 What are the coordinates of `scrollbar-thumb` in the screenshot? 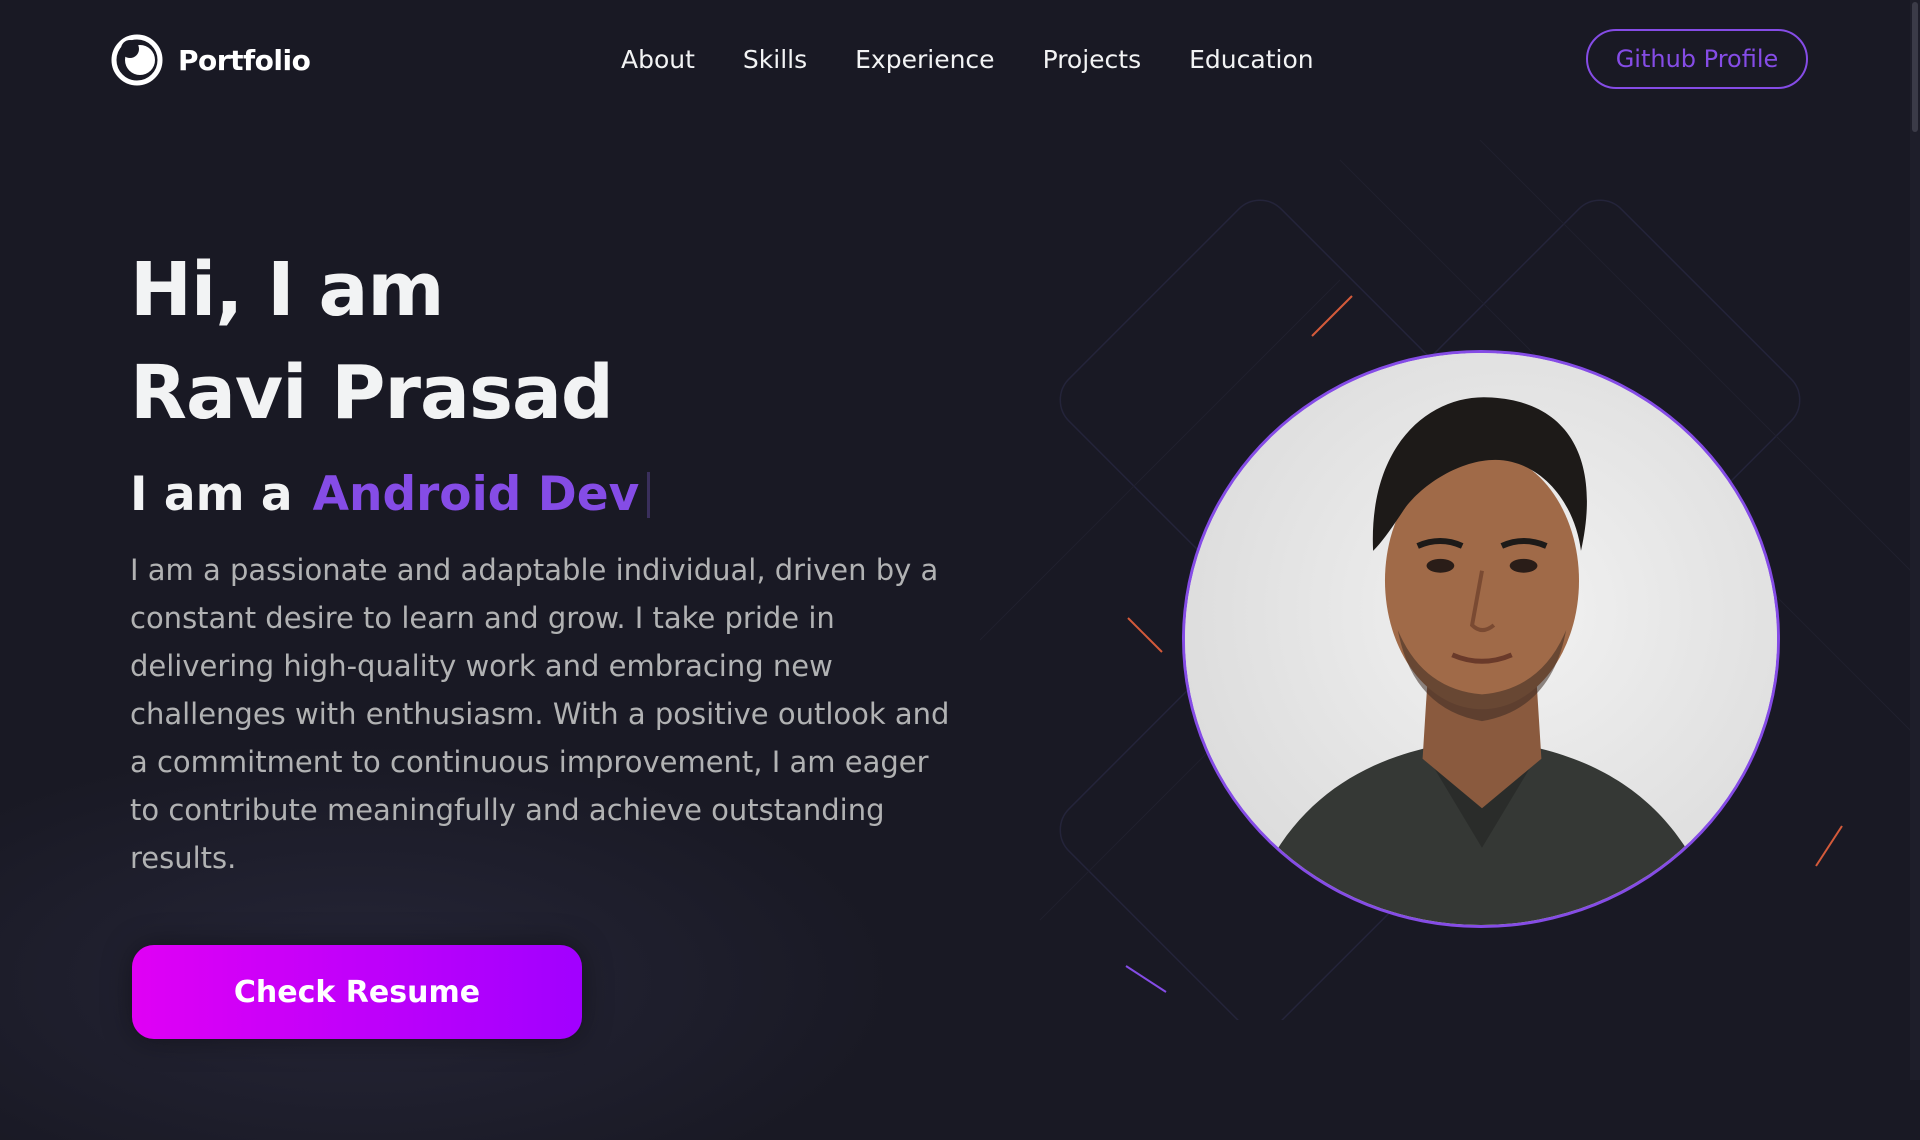 It's located at (1915, 67).